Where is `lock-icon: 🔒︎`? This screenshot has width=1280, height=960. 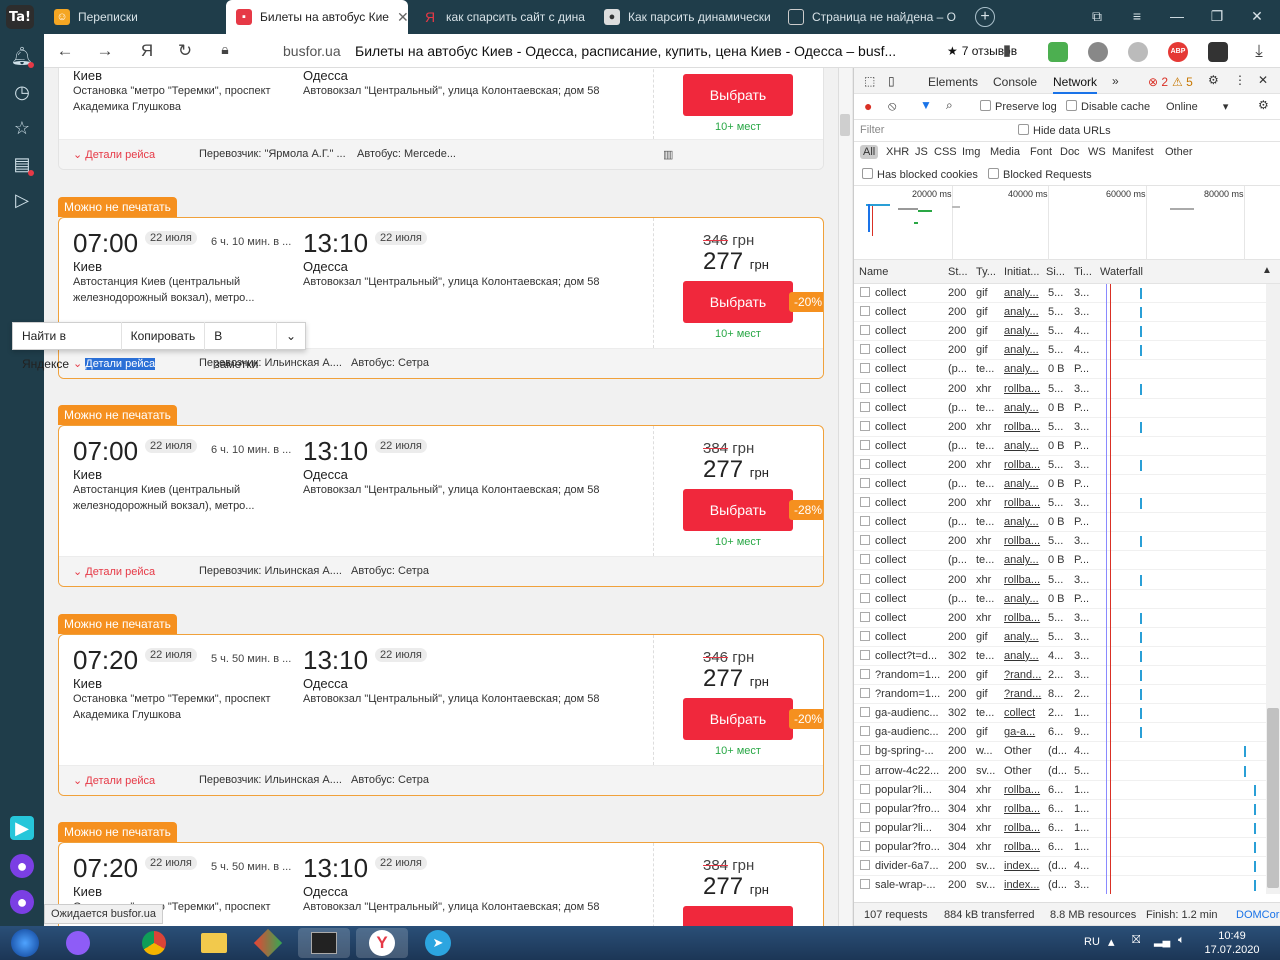 lock-icon: 🔒︎ is located at coordinates (225, 49).